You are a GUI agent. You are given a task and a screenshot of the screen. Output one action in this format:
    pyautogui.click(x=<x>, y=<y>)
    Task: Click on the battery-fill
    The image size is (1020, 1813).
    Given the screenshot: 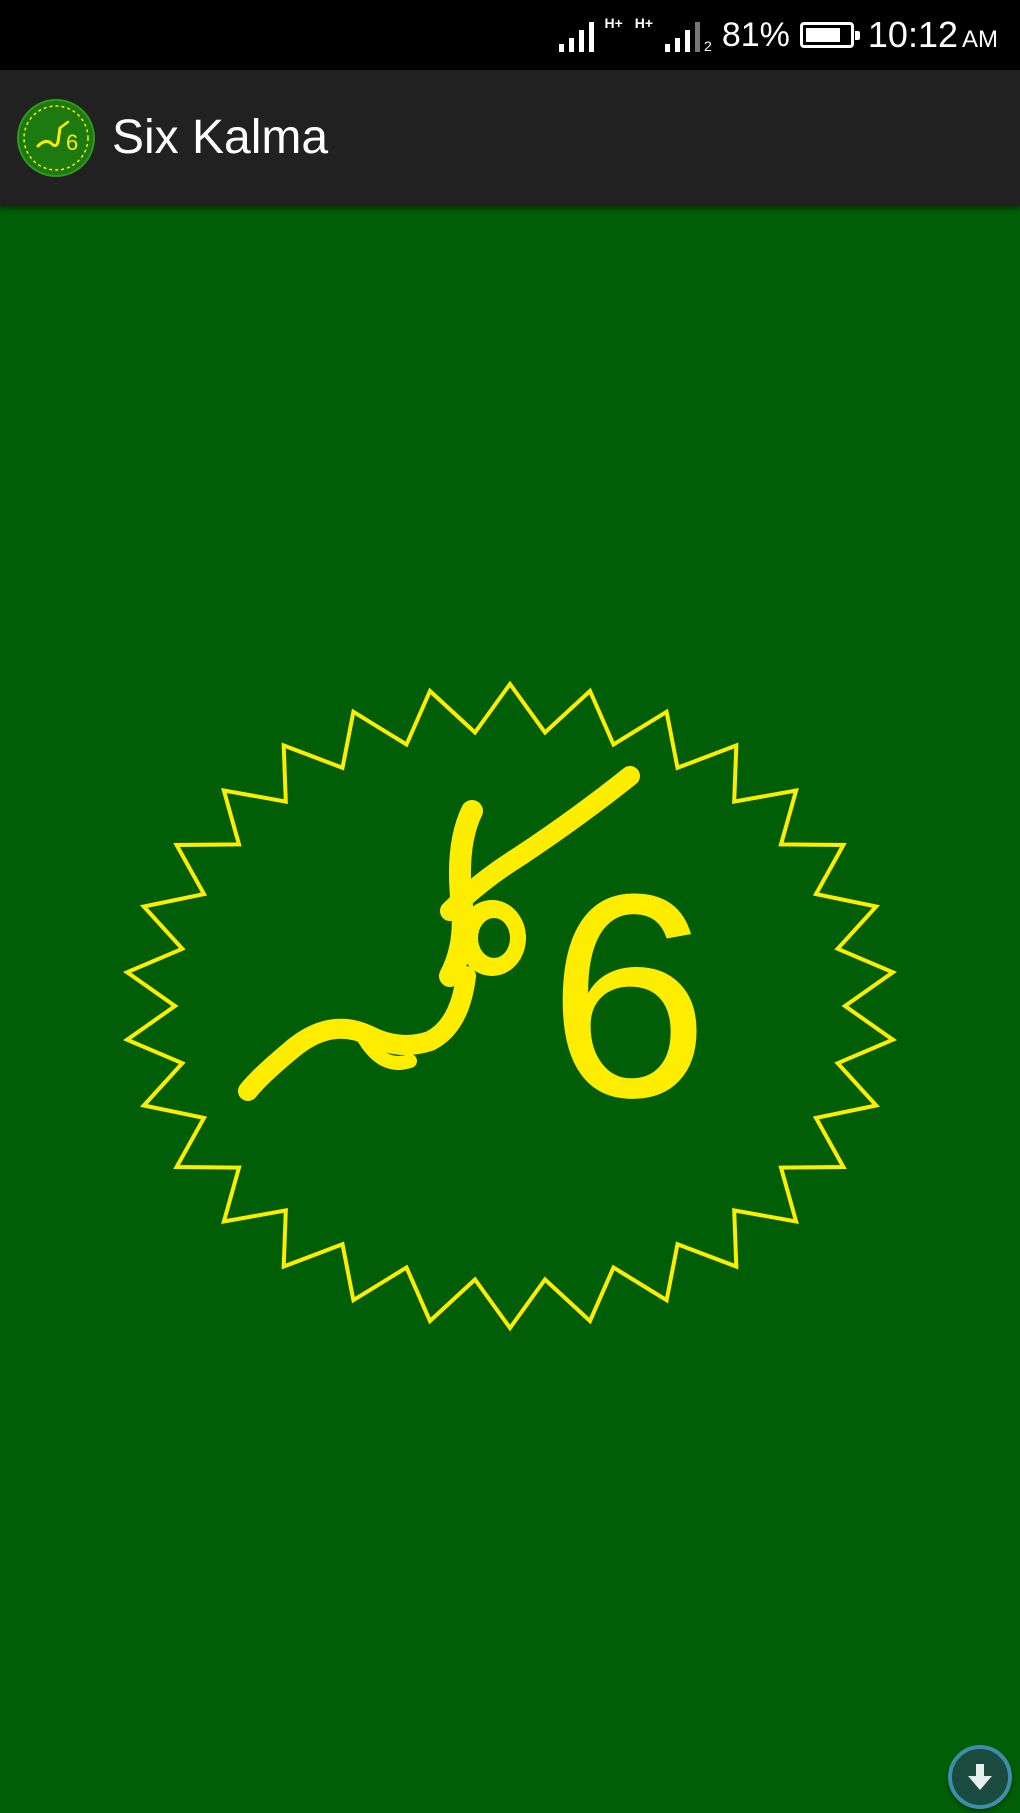 What is the action you would take?
    pyautogui.click(x=822, y=35)
    